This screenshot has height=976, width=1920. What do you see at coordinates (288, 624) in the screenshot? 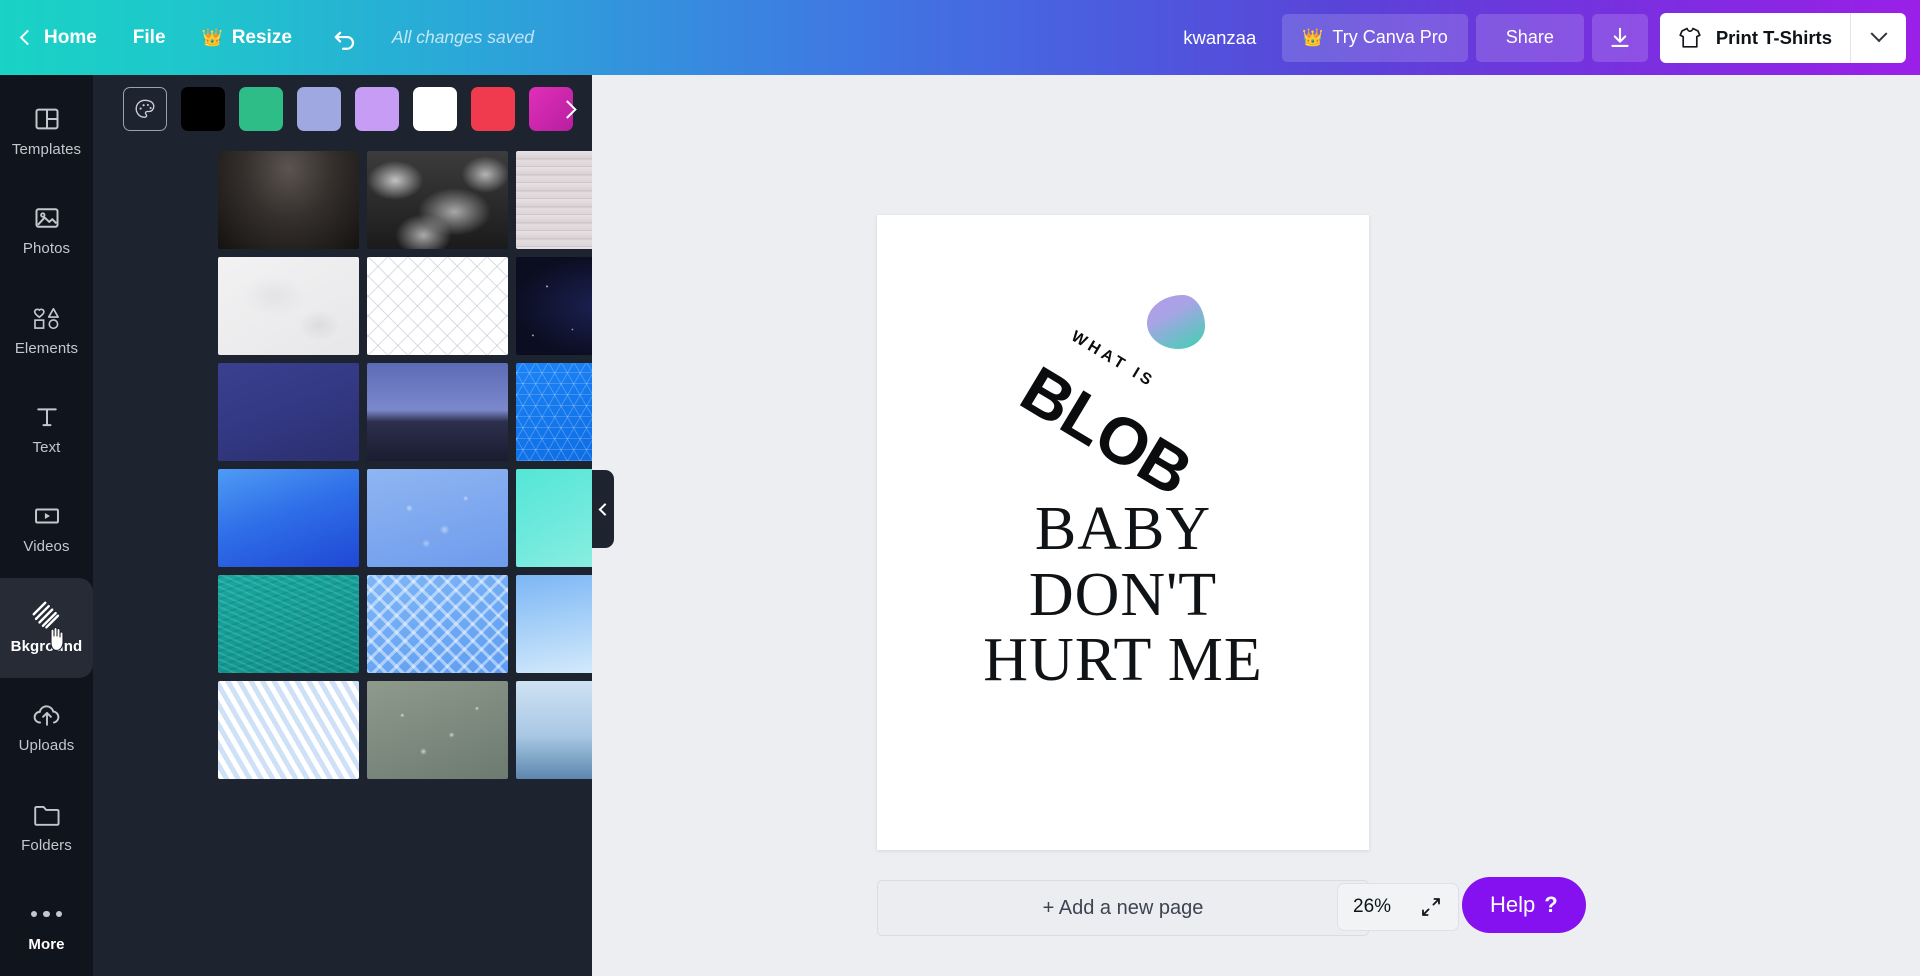
I see `bg-thumb-teal-ocean-water` at bounding box center [288, 624].